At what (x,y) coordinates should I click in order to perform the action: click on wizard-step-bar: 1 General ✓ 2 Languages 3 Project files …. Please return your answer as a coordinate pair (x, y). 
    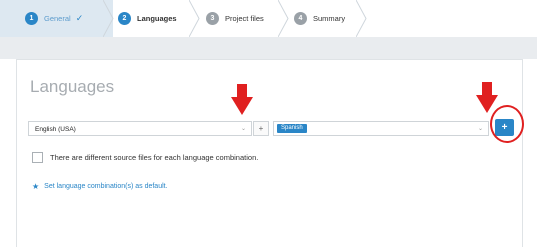
    Looking at the image, I should click on (268, 18).